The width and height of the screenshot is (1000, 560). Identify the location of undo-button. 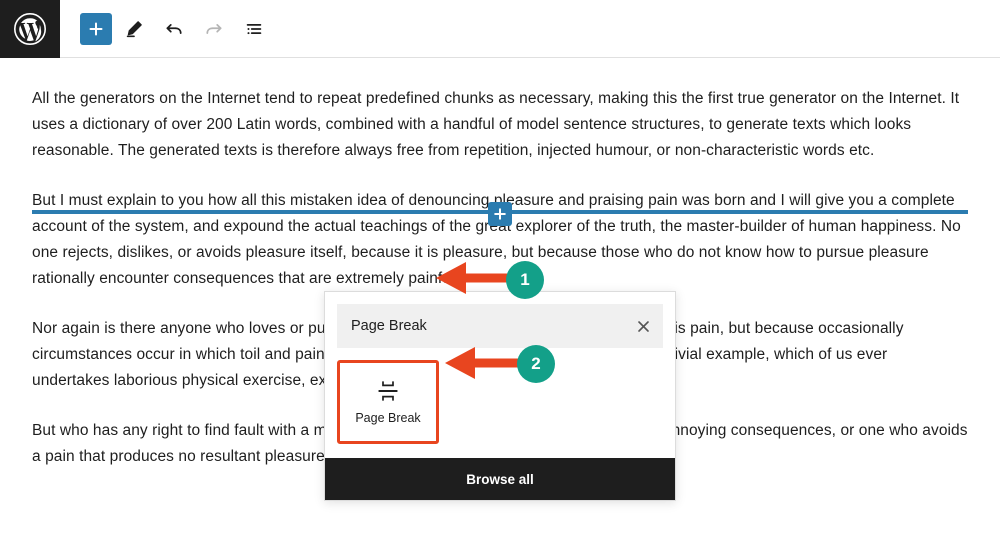
(174, 29).